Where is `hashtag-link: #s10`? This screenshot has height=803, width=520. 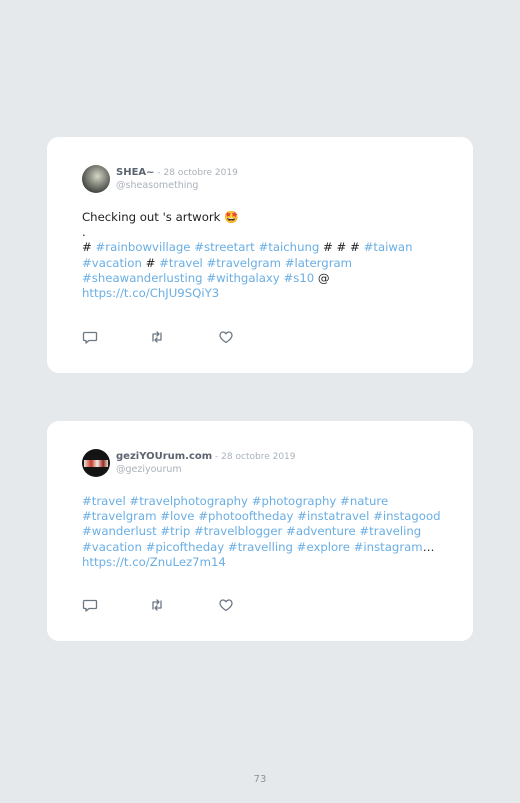
hashtag-link: #s10 is located at coordinates (298, 278).